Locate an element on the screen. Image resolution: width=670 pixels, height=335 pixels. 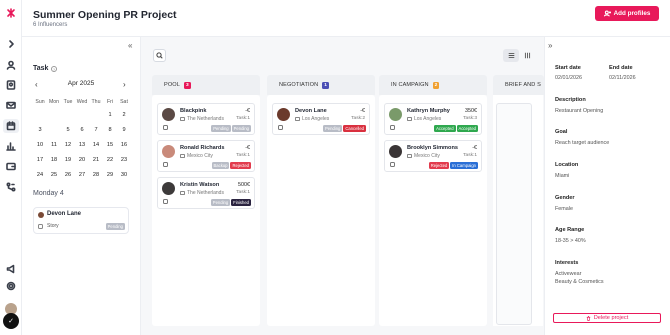
help-icon: ? is located at coordinates (54, 69).